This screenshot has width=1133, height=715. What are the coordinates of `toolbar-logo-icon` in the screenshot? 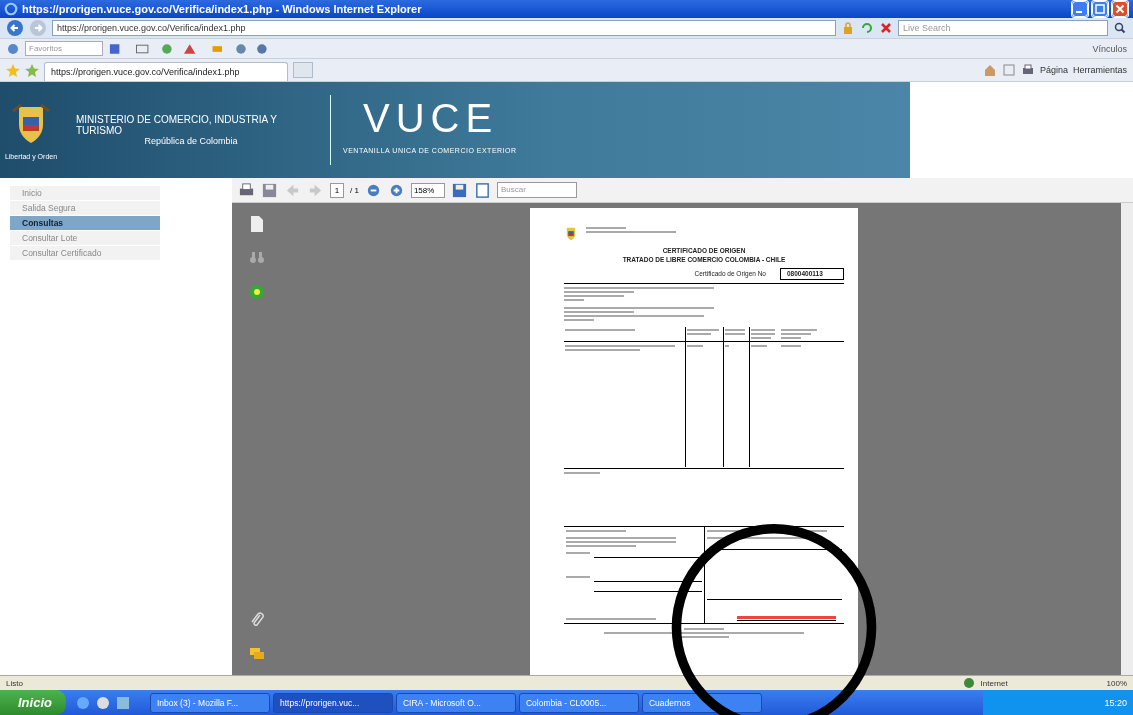 It's located at (13, 48).